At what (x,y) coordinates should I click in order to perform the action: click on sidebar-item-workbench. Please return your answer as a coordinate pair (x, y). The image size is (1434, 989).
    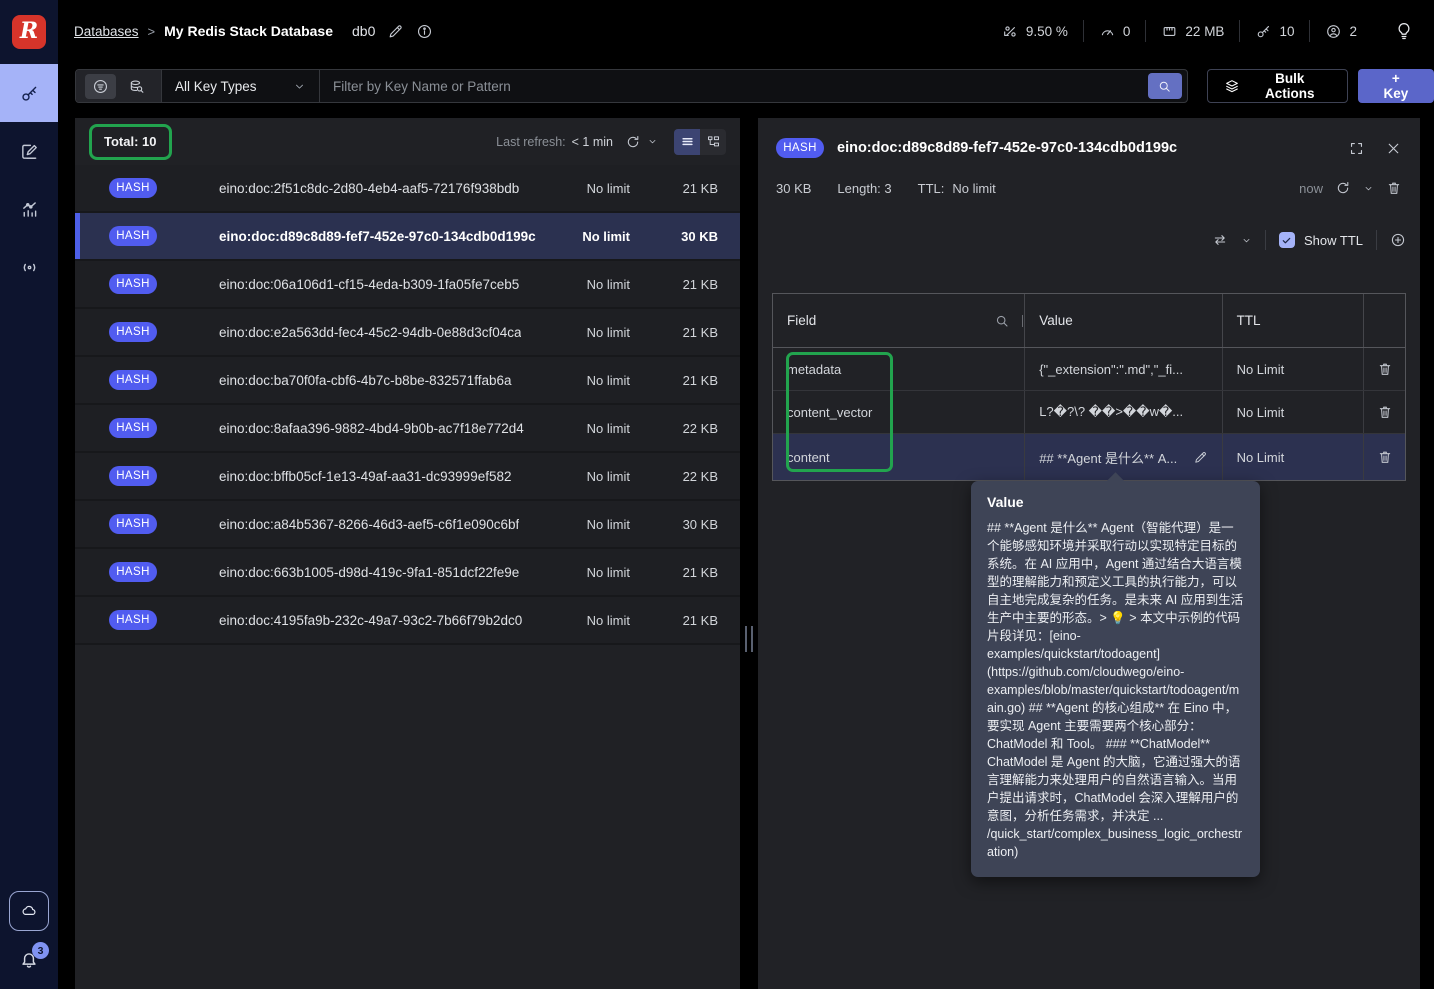
    Looking at the image, I should click on (29, 151).